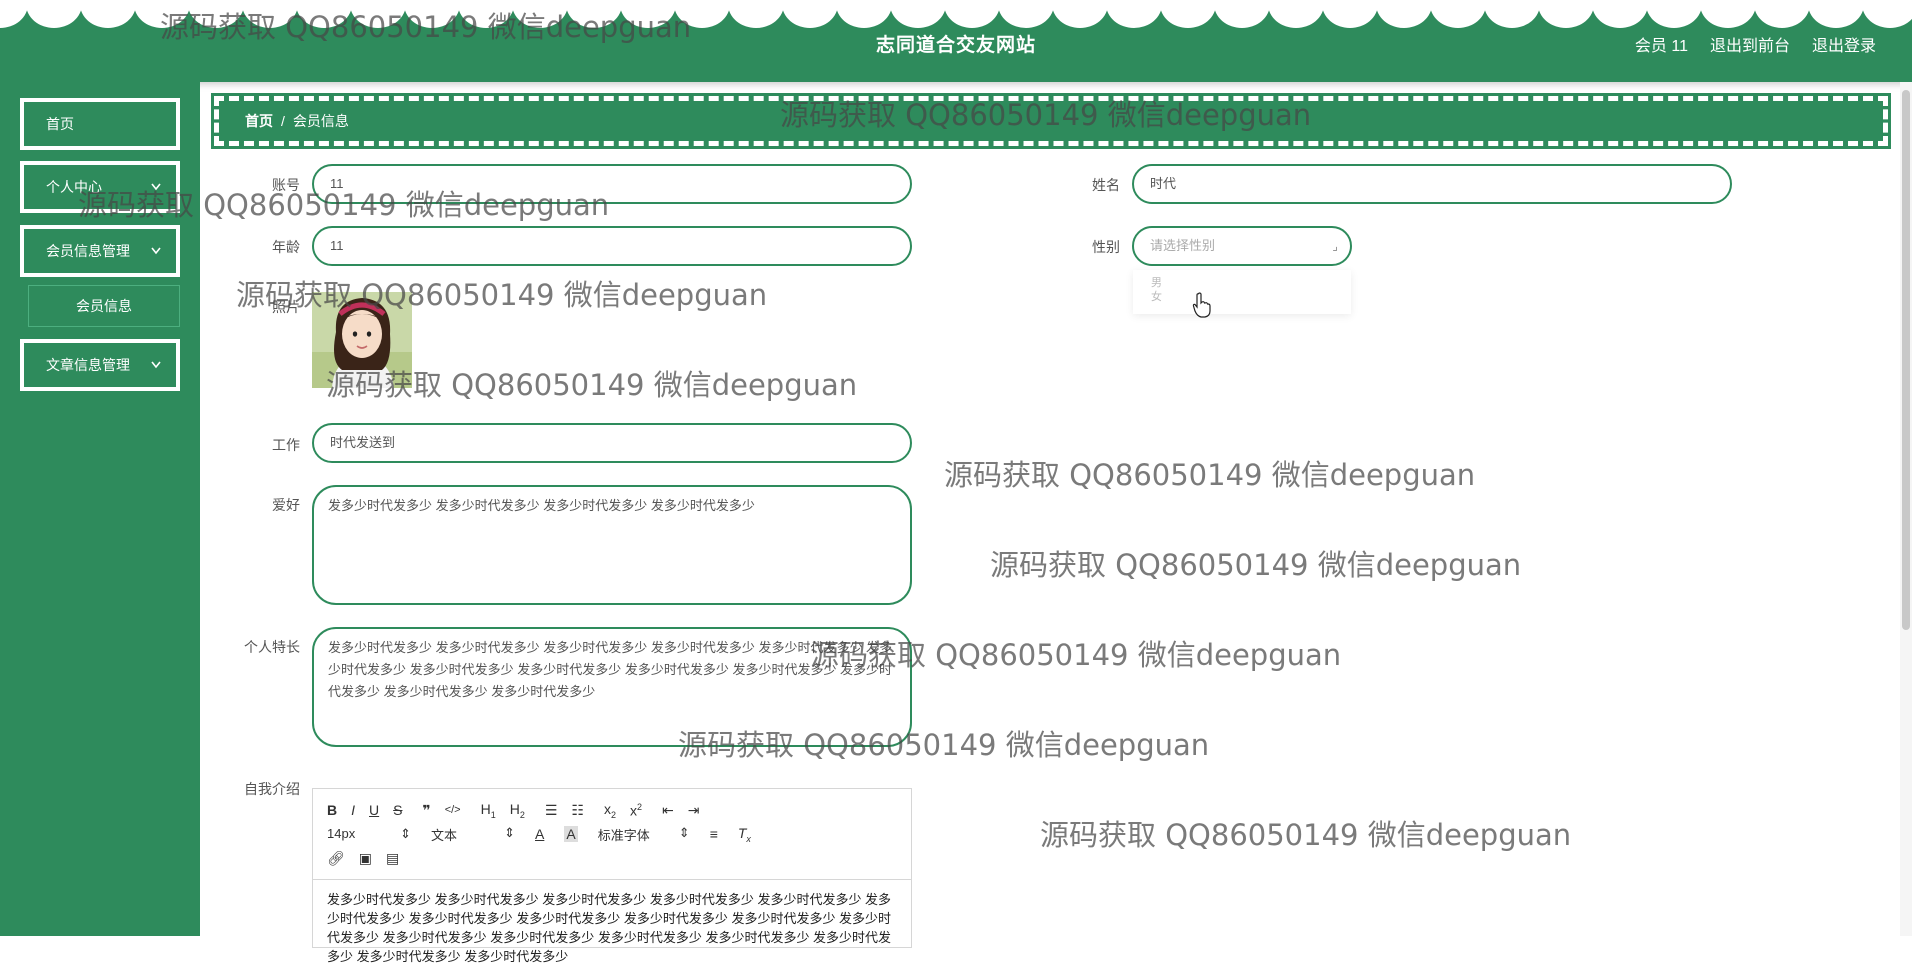 Image resolution: width=1912 pixels, height=976 pixels. I want to click on name-field: 时代, so click(1432, 184).